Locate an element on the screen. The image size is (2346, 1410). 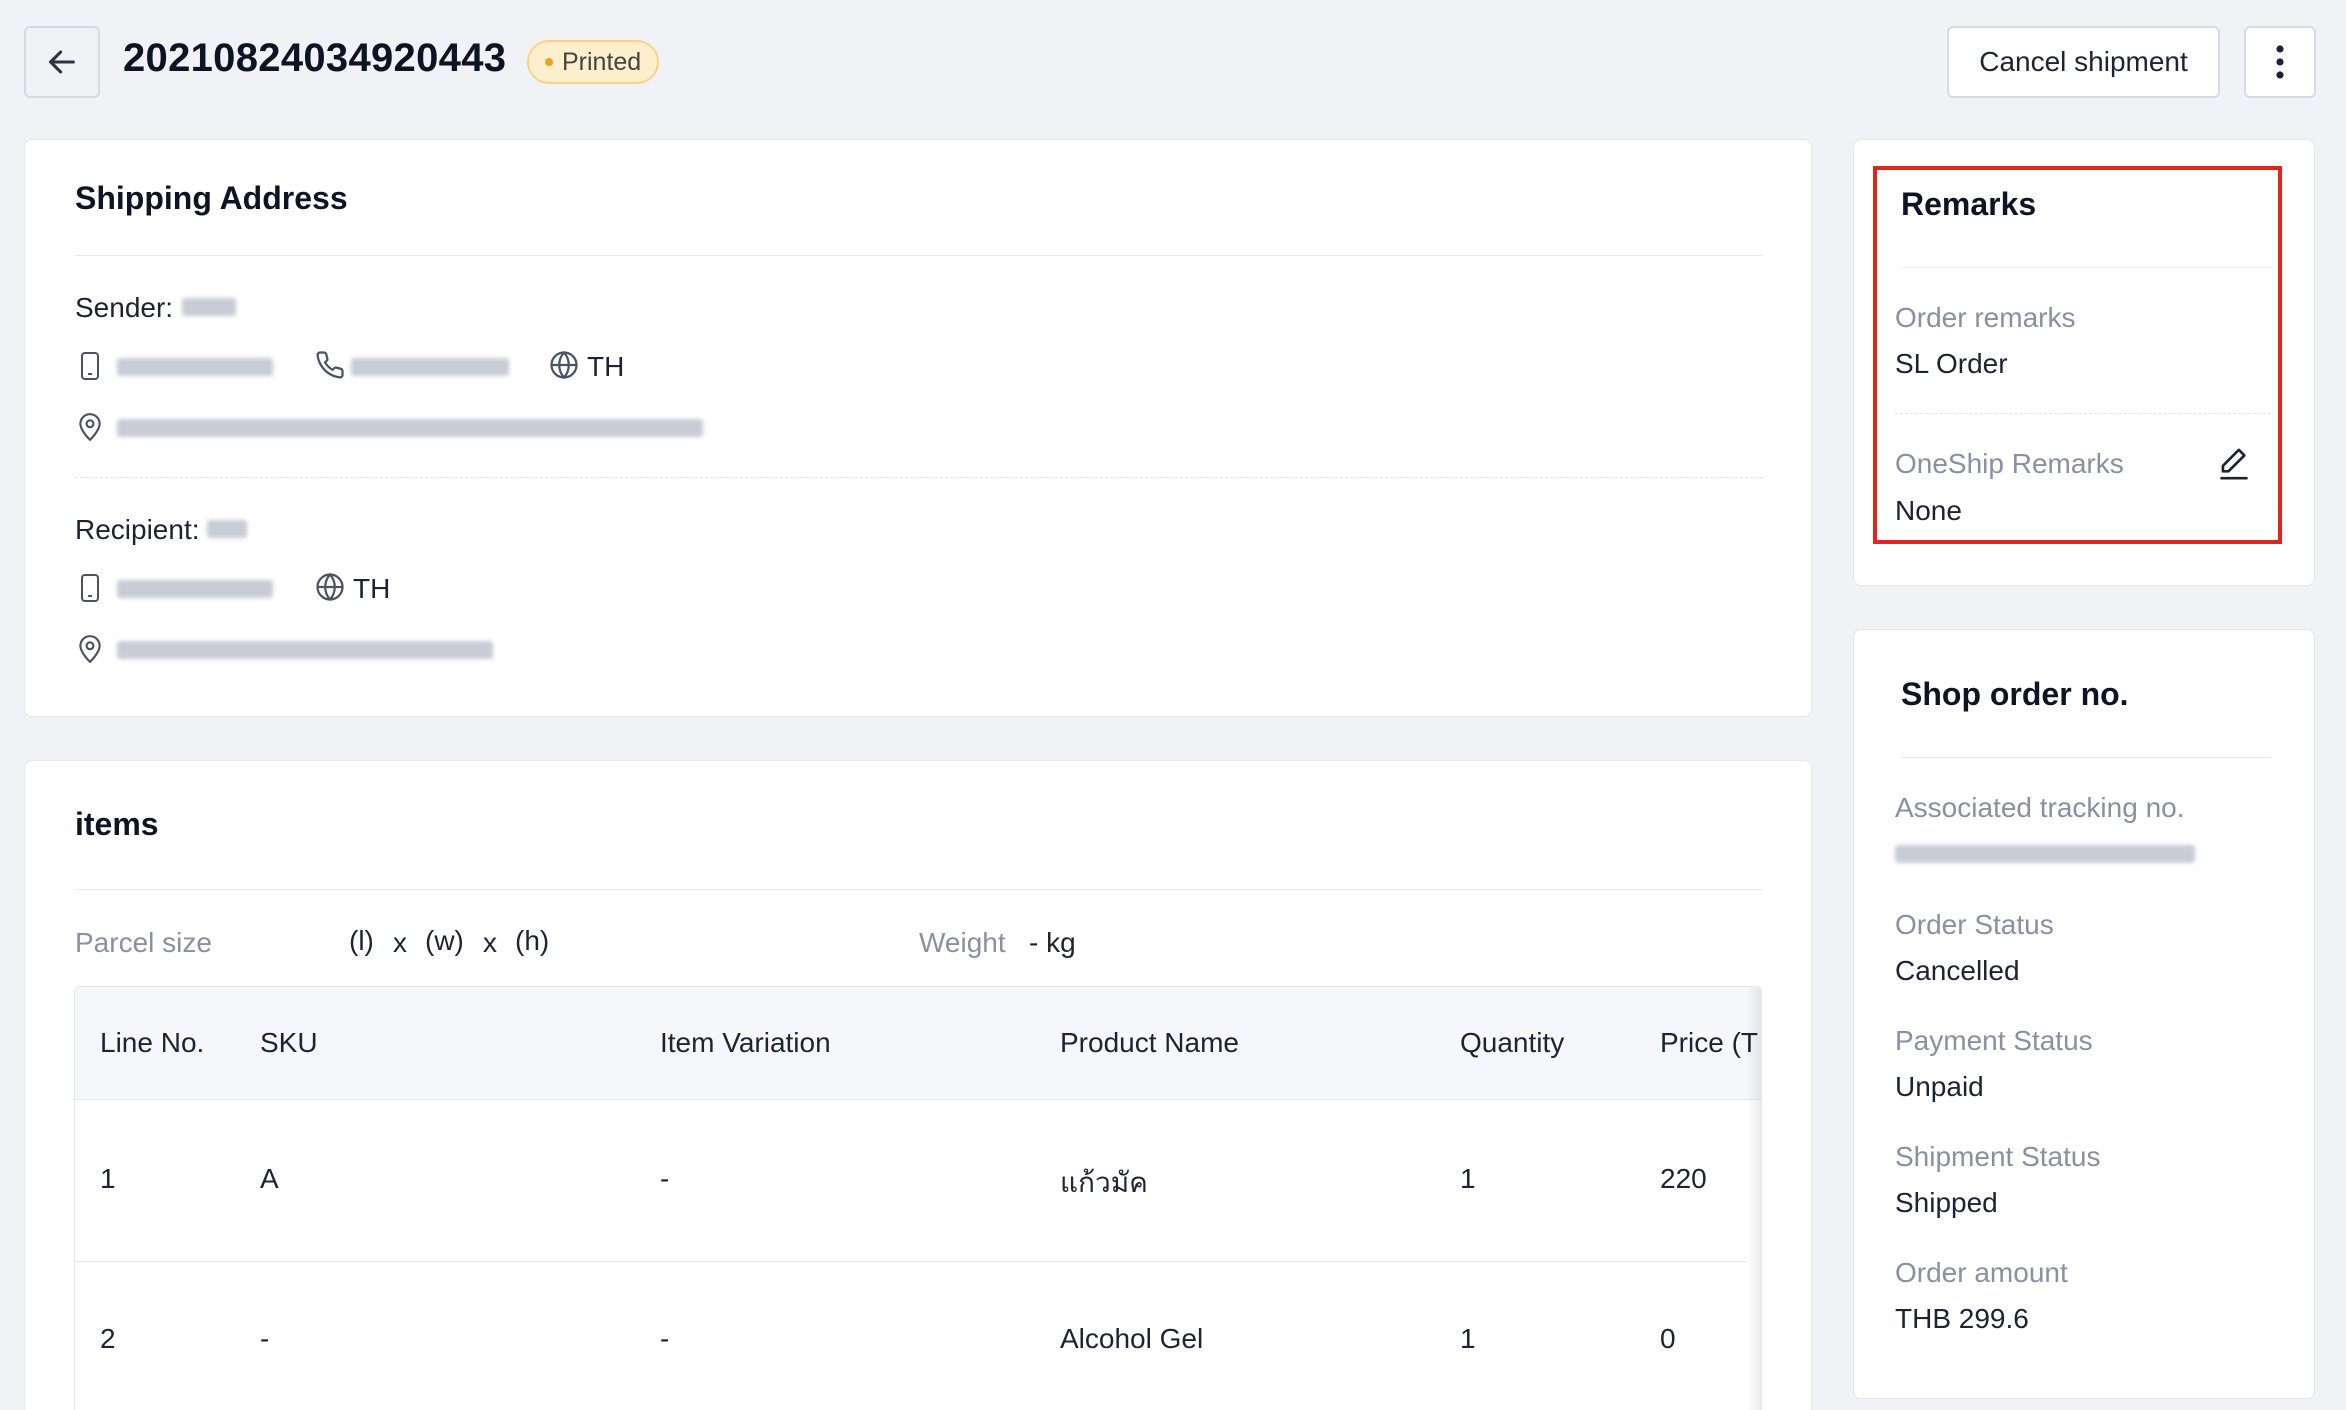
order-amount-value: THB 299.6 is located at coordinates (1962, 1318).